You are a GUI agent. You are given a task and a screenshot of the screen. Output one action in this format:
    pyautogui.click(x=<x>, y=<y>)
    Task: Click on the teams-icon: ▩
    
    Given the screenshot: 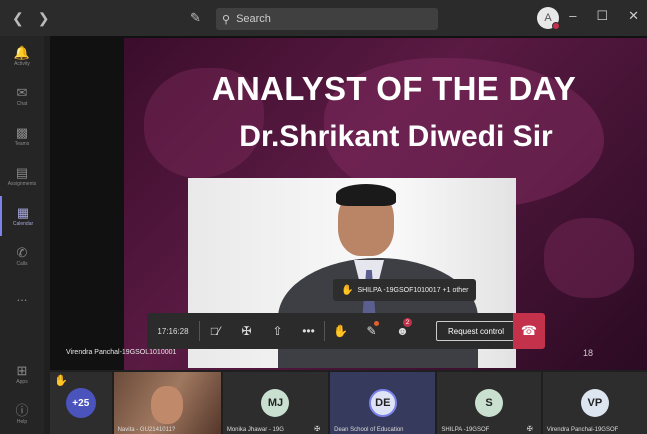 What is the action you would take?
    pyautogui.click(x=22, y=132)
    